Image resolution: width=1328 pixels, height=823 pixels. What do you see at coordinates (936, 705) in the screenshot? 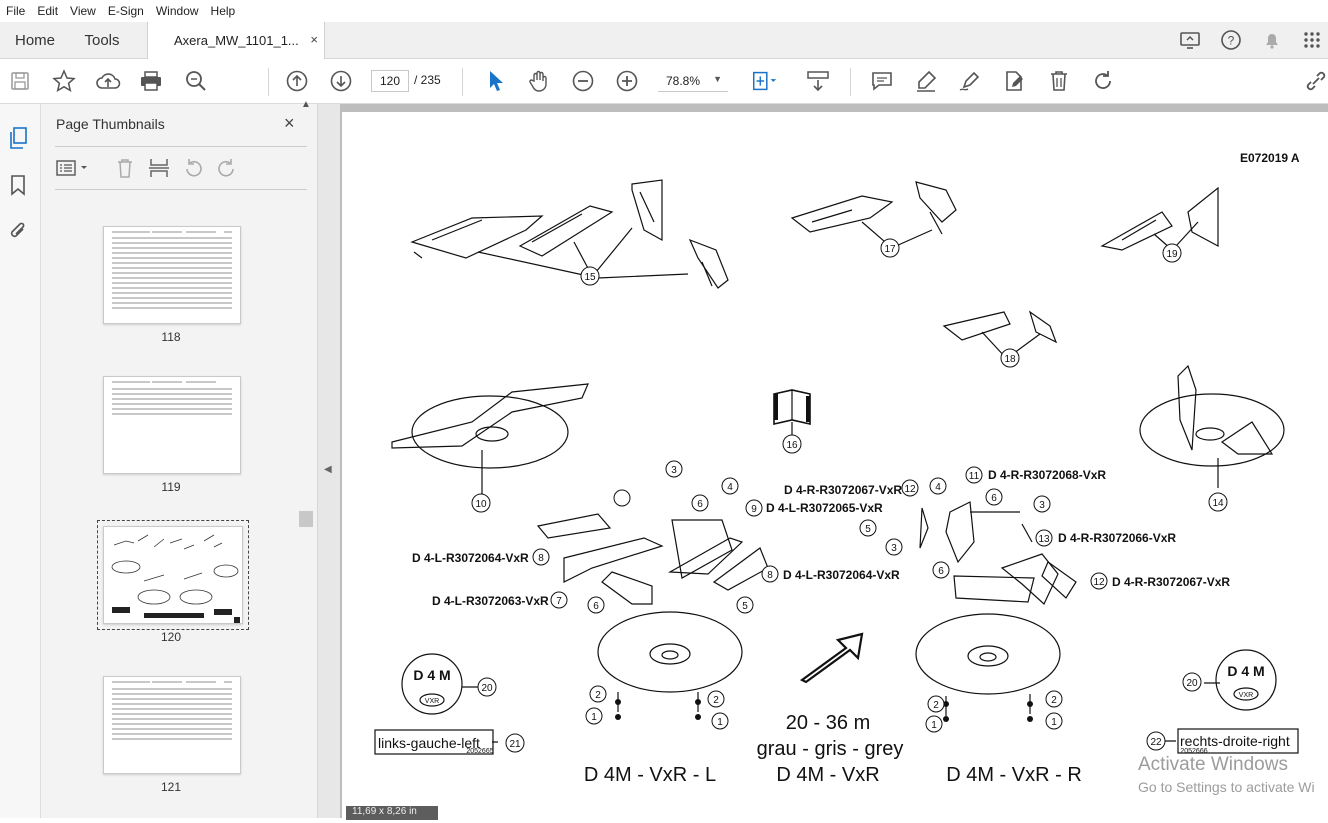
I see `callout-number: 2` at bounding box center [936, 705].